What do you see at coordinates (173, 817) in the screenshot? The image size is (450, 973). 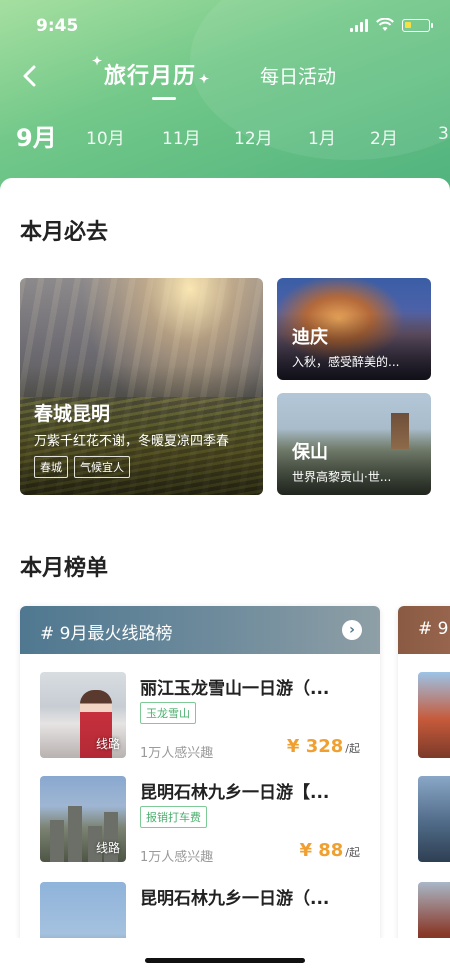 I see `route-tag: 报销打车费` at bounding box center [173, 817].